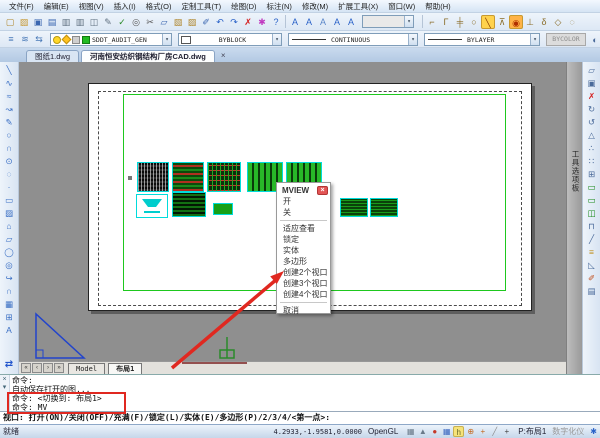 This screenshot has height=438, width=600. What do you see at coordinates (10, 22) in the screenshot?
I see `new-icon: ▢` at bounding box center [10, 22].